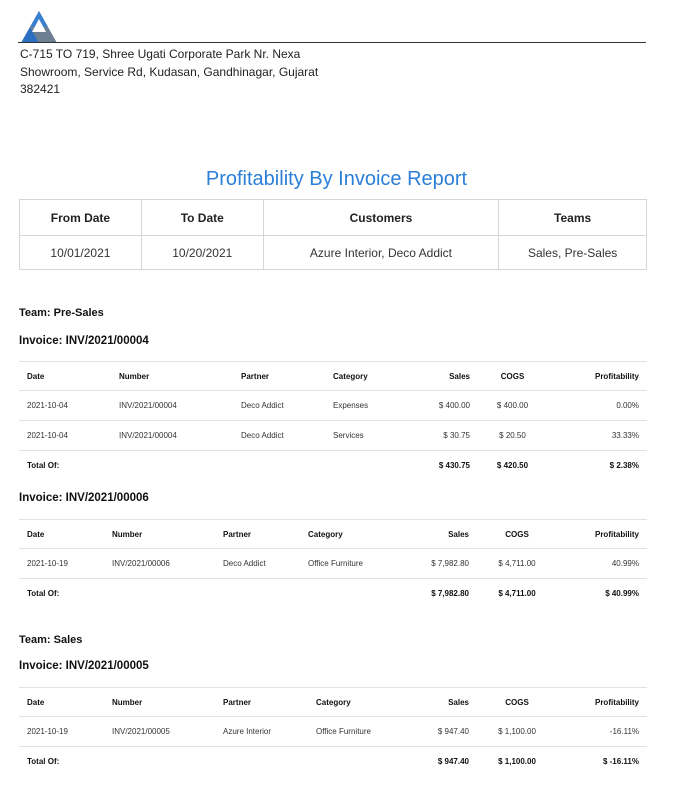  I want to click on summary-from-date: 10/01/2021, so click(80, 252).